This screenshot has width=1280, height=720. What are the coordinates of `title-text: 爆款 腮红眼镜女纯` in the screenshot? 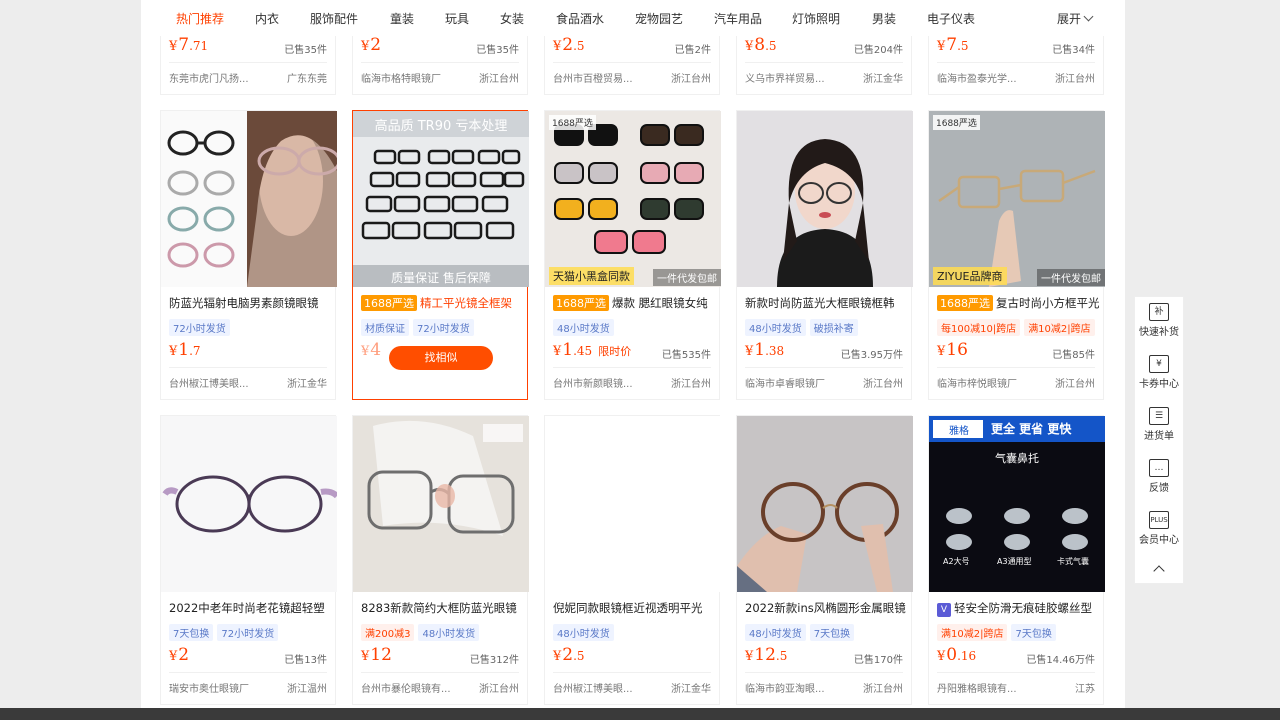 It's located at (660, 303).